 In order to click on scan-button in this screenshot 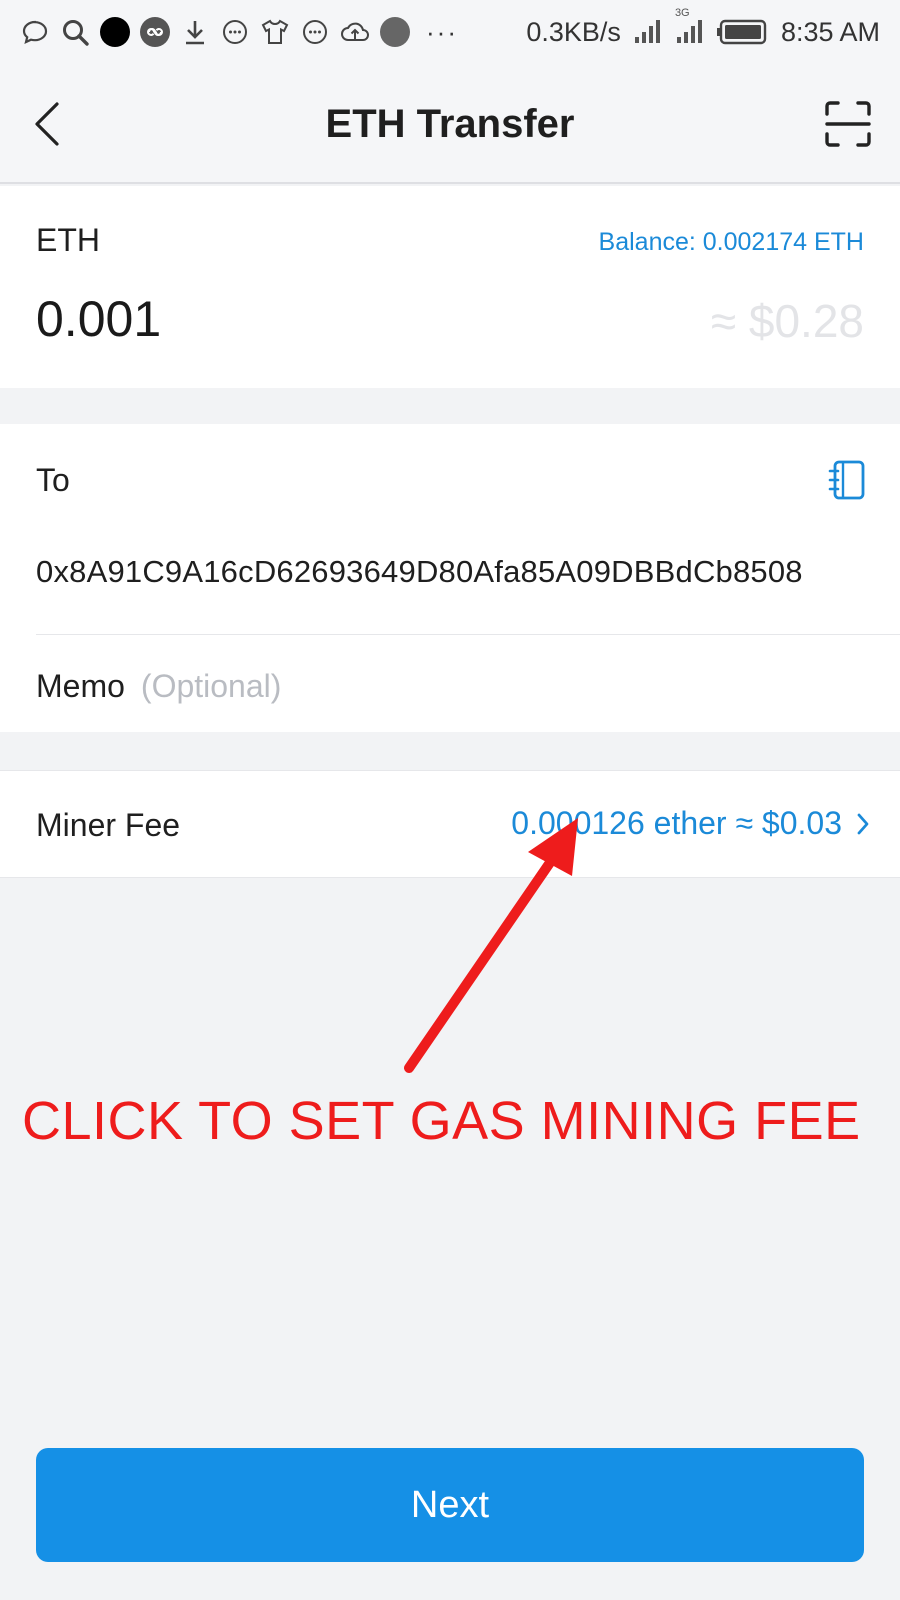, I will do `click(848, 124)`.